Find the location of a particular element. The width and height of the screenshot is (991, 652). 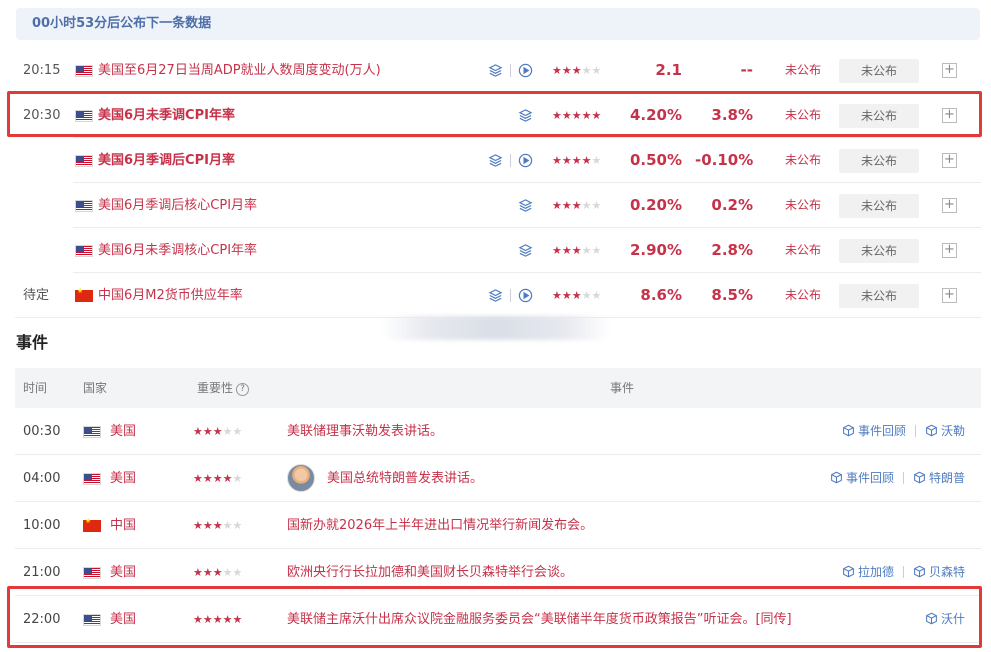

data-row: 20:30 美国6月未季调CPI年率 ★★★★★ 4.20% 3.8% 未公布 未公布 + is located at coordinates (498, 115).